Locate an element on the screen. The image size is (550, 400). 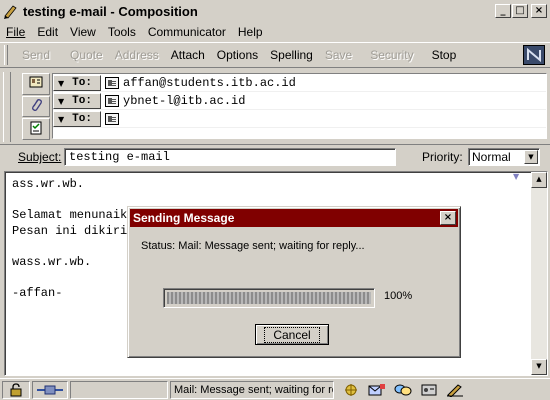
options-tab is located at coordinates (36, 129).